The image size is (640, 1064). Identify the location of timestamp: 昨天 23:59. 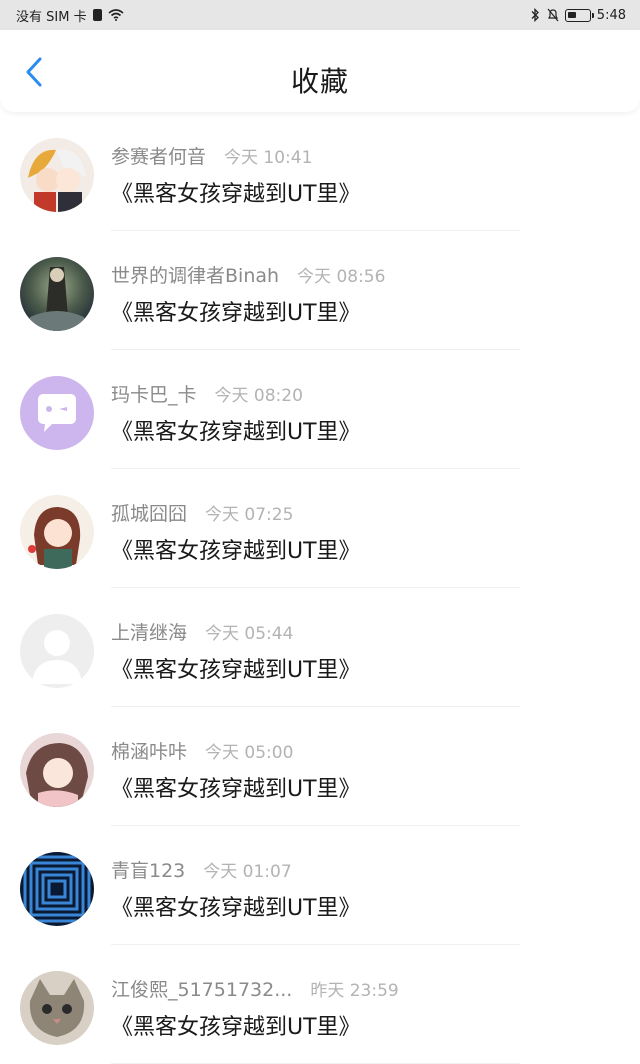
(354, 991).